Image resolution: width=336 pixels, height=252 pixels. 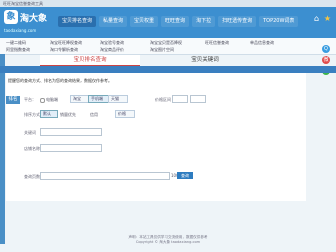 I want to click on sort-price: 价格, so click(x=125, y=114).